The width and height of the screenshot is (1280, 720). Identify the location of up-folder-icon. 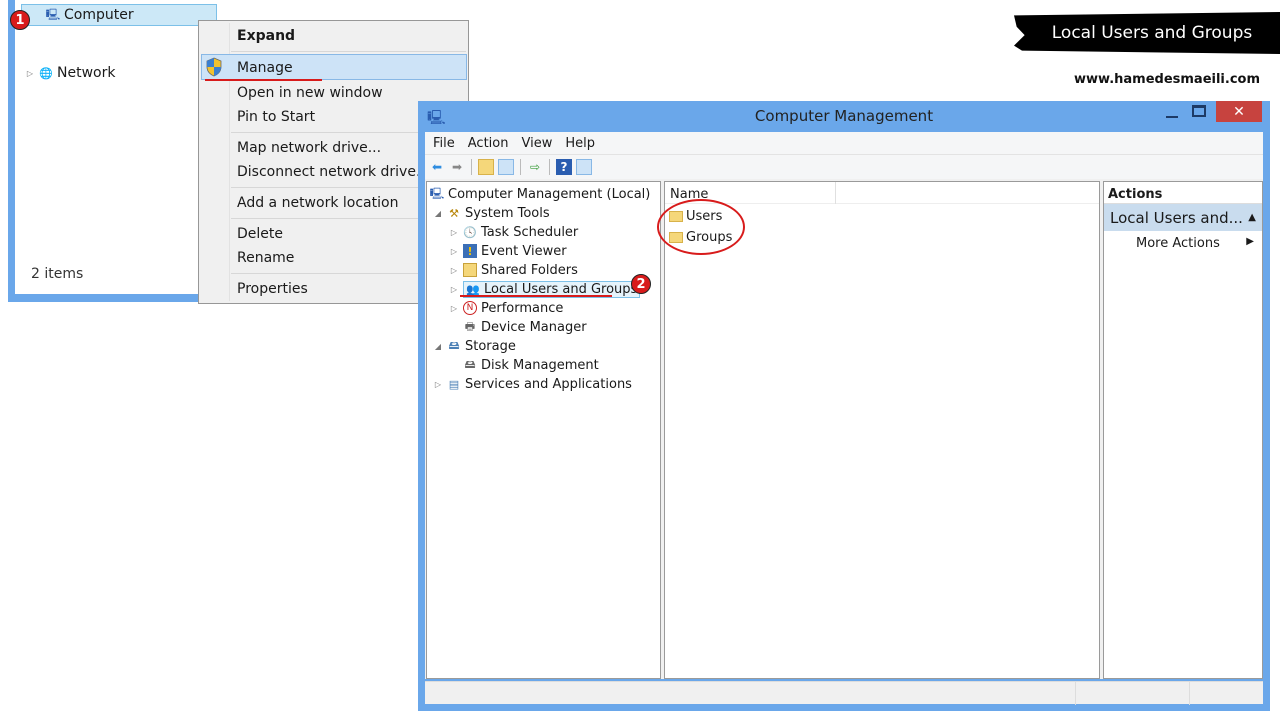
(486, 167).